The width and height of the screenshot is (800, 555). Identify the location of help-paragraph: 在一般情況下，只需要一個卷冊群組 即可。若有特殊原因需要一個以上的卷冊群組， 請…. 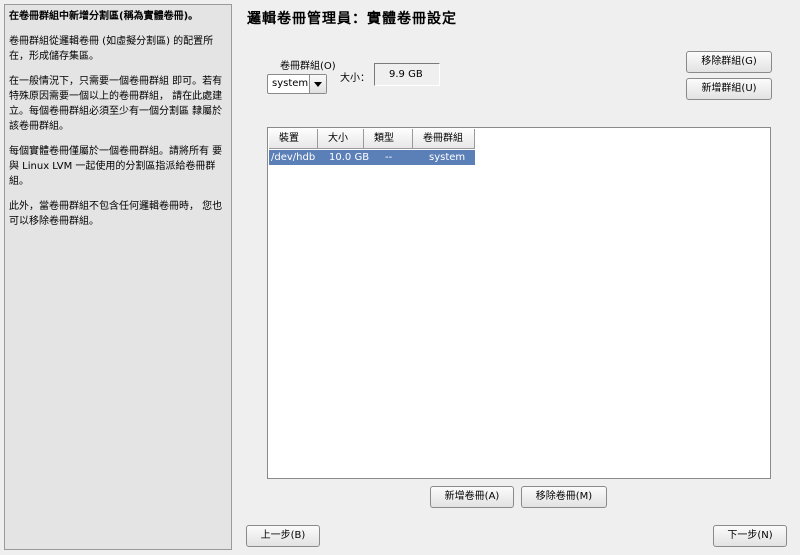
(116, 104).